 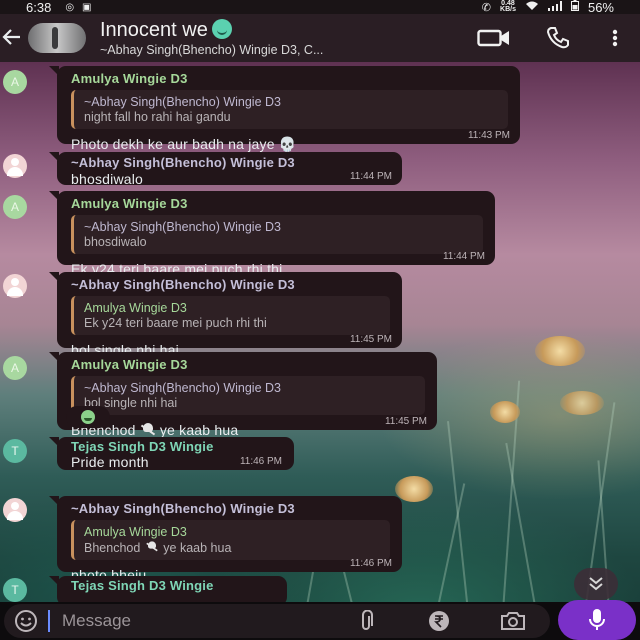 What do you see at coordinates (189, 621) in the screenshot?
I see `message-input` at bounding box center [189, 621].